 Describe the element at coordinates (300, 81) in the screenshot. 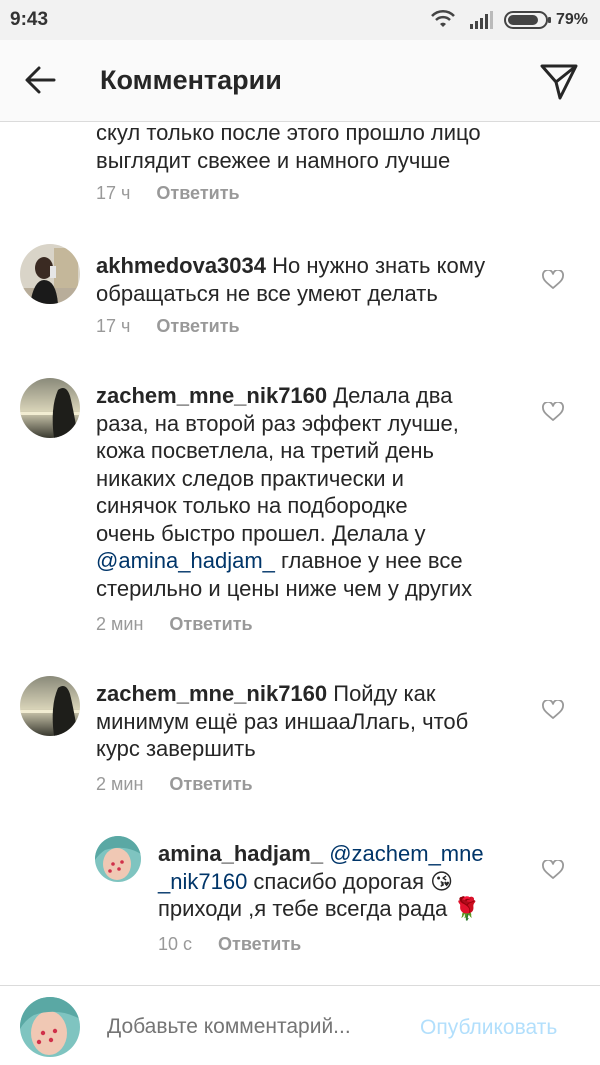

I see `app-bar: Комментарии` at that location.